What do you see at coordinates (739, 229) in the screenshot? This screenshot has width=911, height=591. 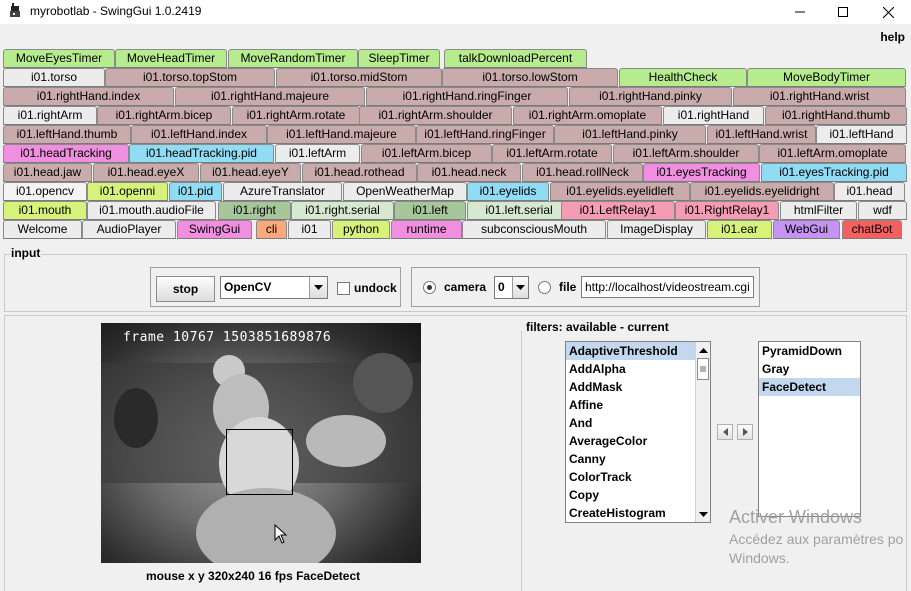 I see `tab-i01-ear: i01.ear` at bounding box center [739, 229].